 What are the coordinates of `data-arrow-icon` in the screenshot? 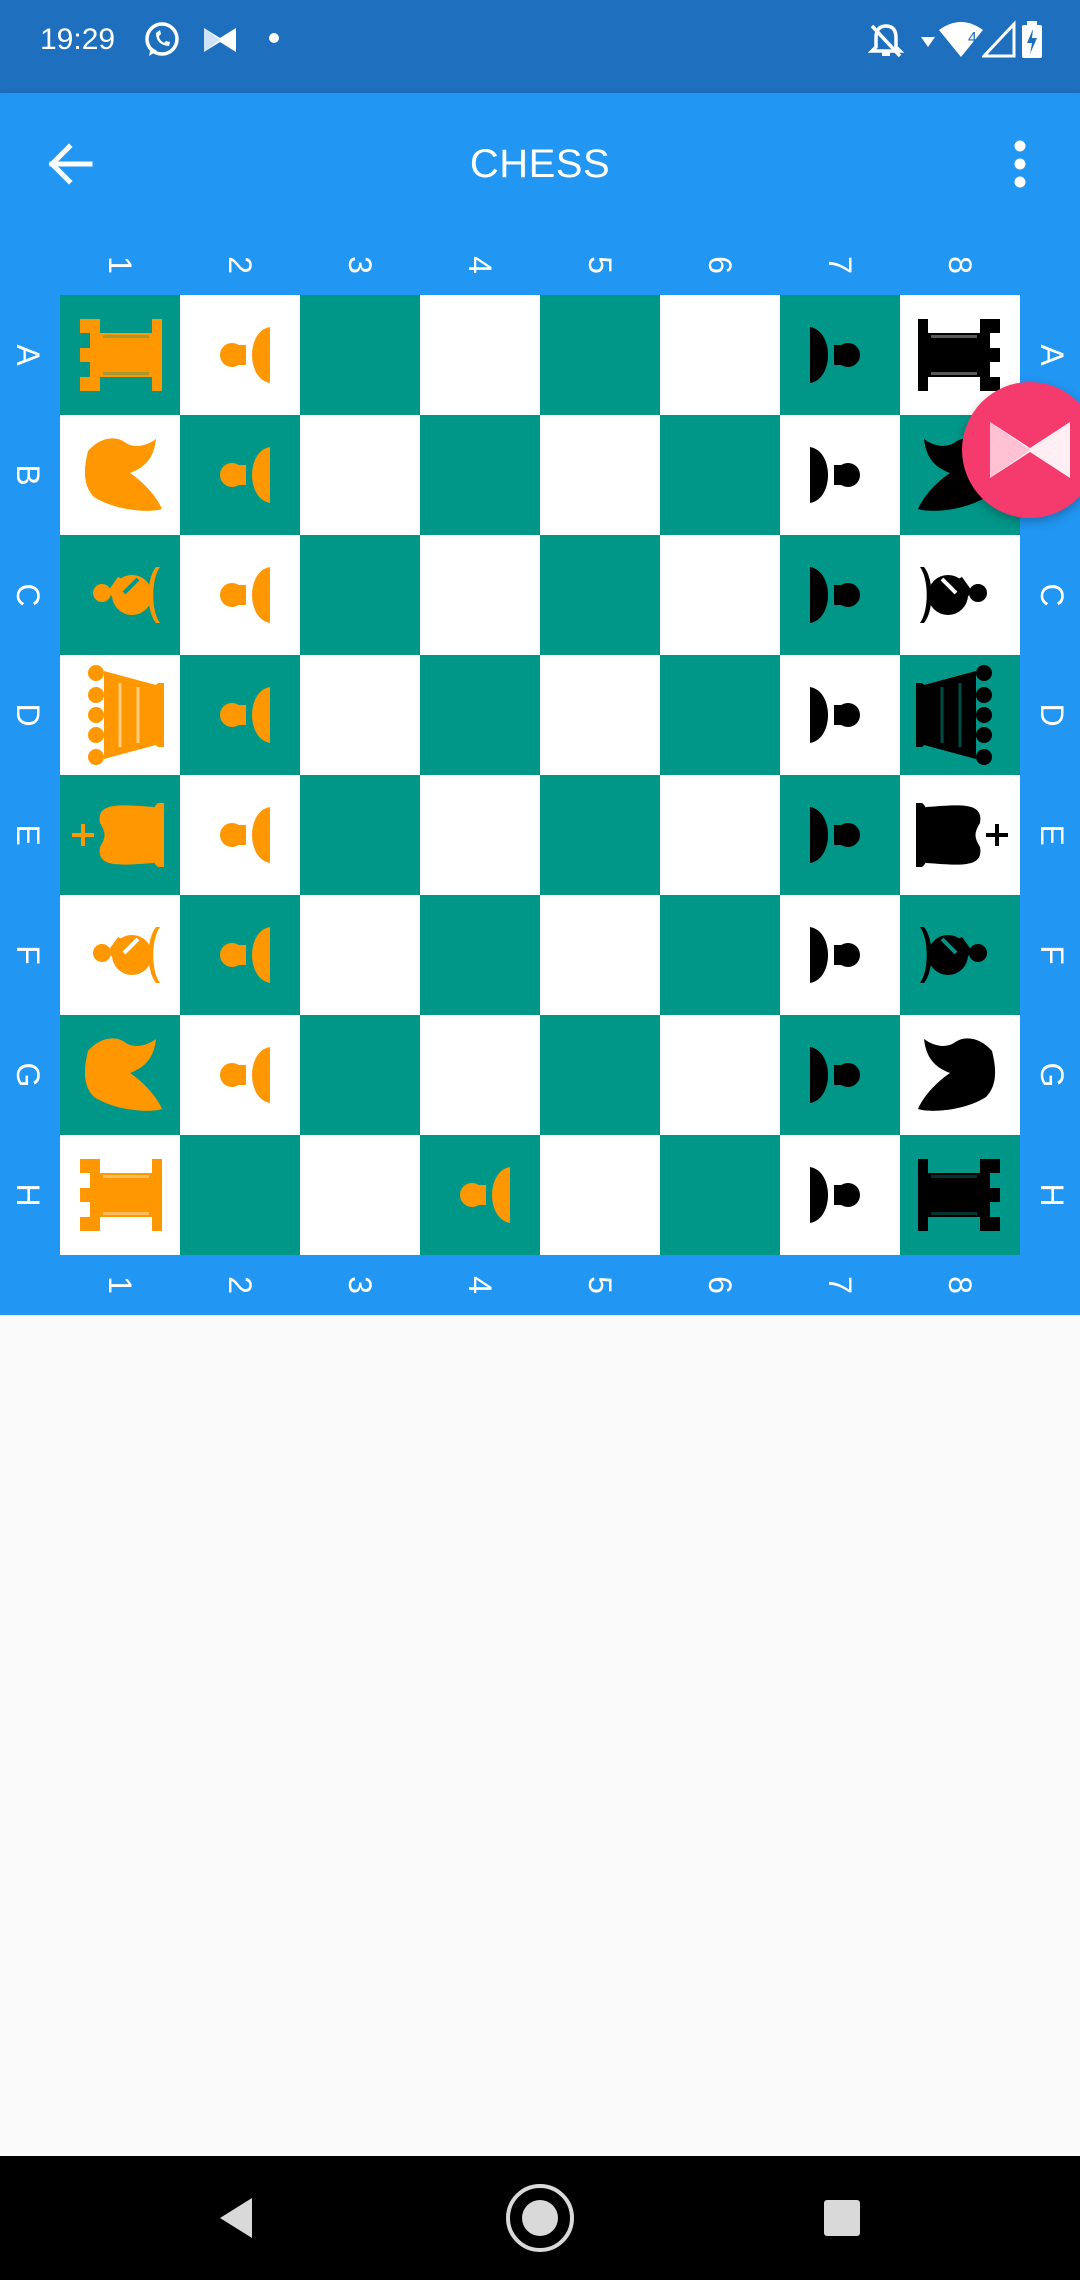 It's located at (928, 42).